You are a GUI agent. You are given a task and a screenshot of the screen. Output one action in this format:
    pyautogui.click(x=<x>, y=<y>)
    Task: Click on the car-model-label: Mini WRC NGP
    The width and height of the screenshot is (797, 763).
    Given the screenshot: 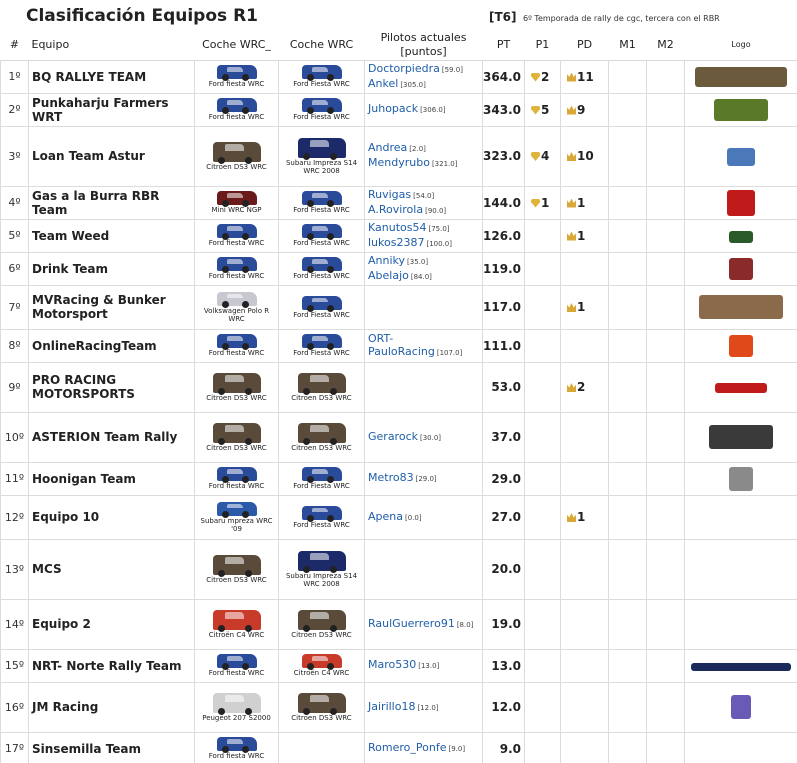 What is the action you would take?
    pyautogui.click(x=236, y=210)
    